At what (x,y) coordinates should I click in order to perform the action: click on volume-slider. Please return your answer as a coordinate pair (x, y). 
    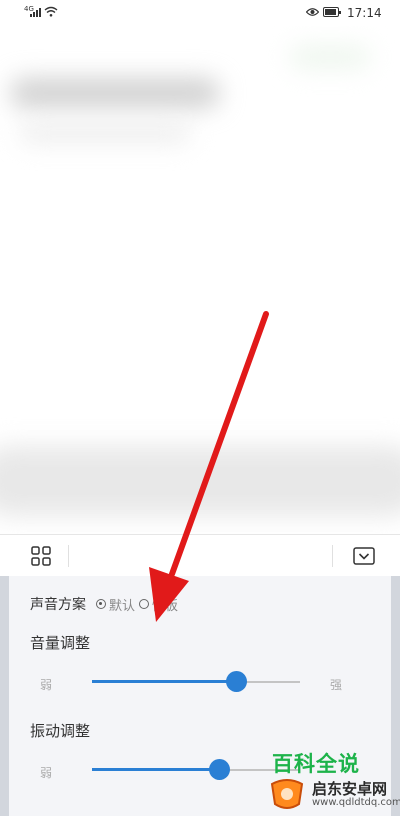
    Looking at the image, I should click on (196, 682).